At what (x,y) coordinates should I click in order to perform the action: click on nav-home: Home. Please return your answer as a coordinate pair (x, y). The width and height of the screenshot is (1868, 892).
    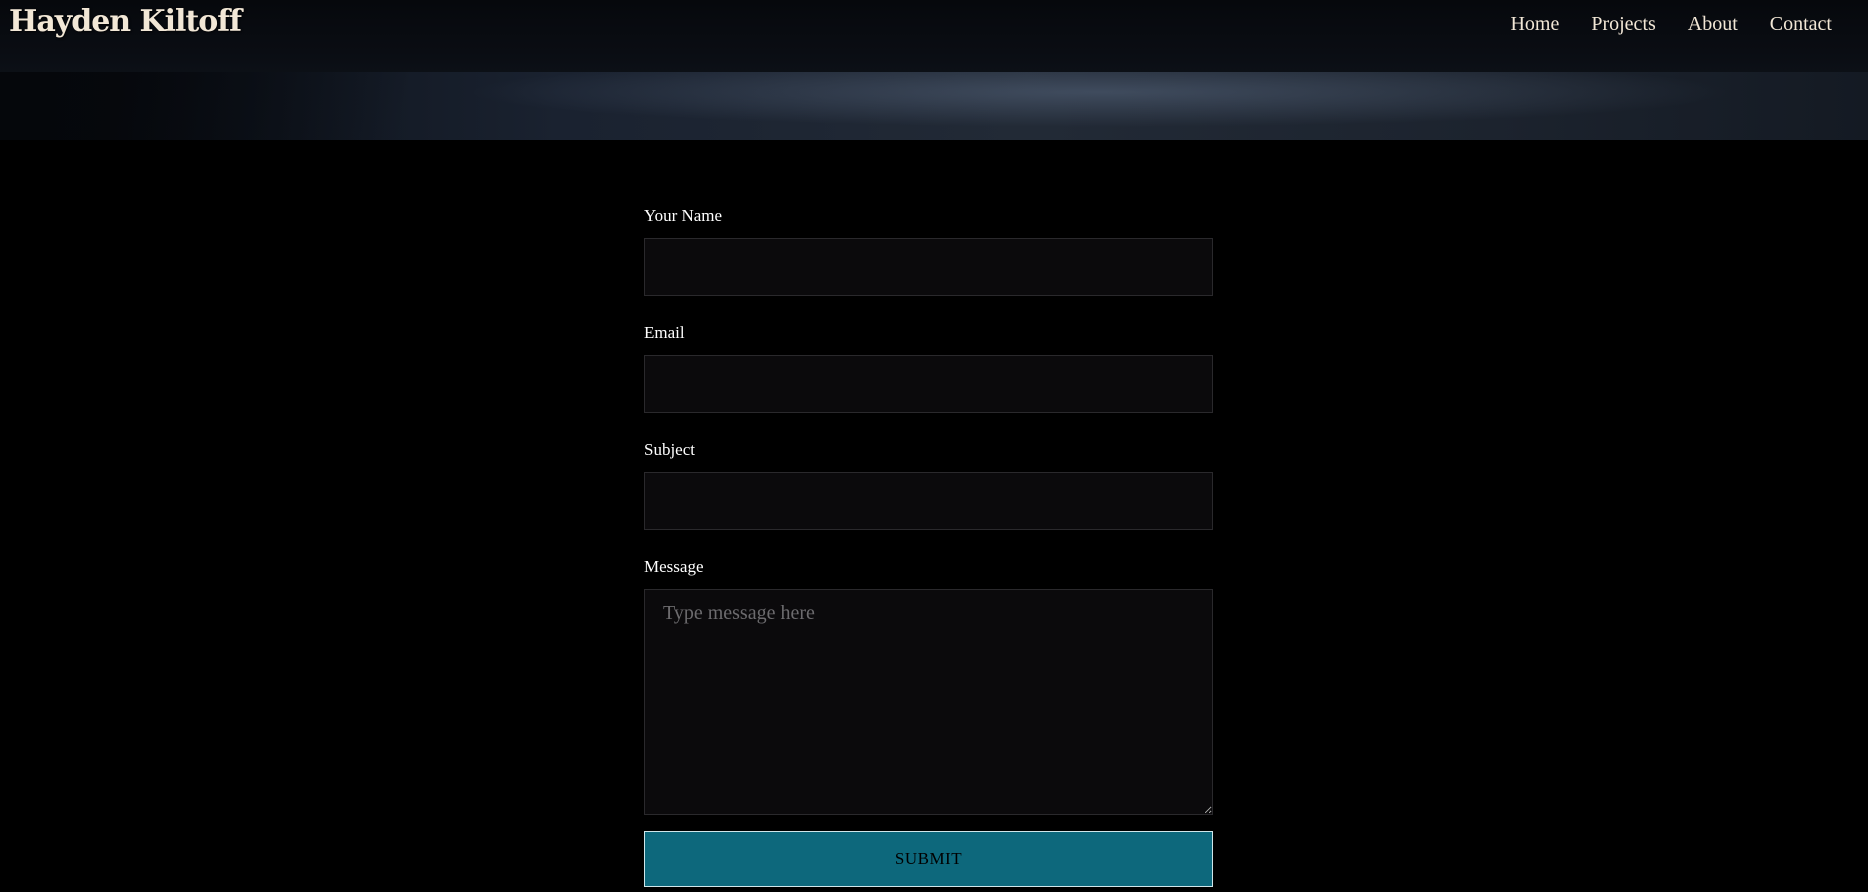
    Looking at the image, I should click on (1534, 24).